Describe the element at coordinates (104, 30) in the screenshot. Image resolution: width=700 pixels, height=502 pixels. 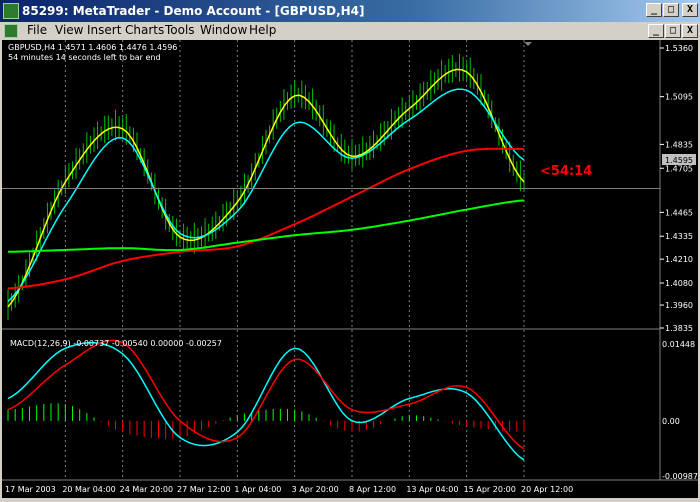
I see `menu-insert: Insert` at that location.